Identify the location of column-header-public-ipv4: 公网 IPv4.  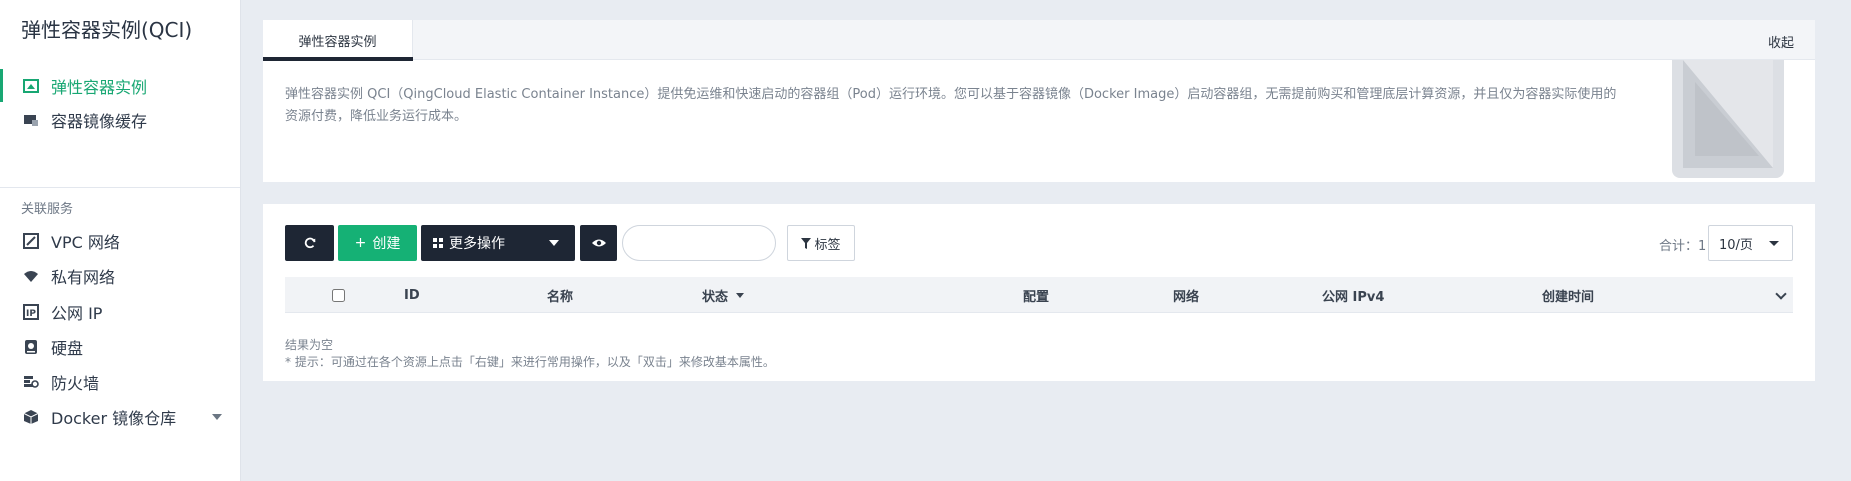
(1353, 295).